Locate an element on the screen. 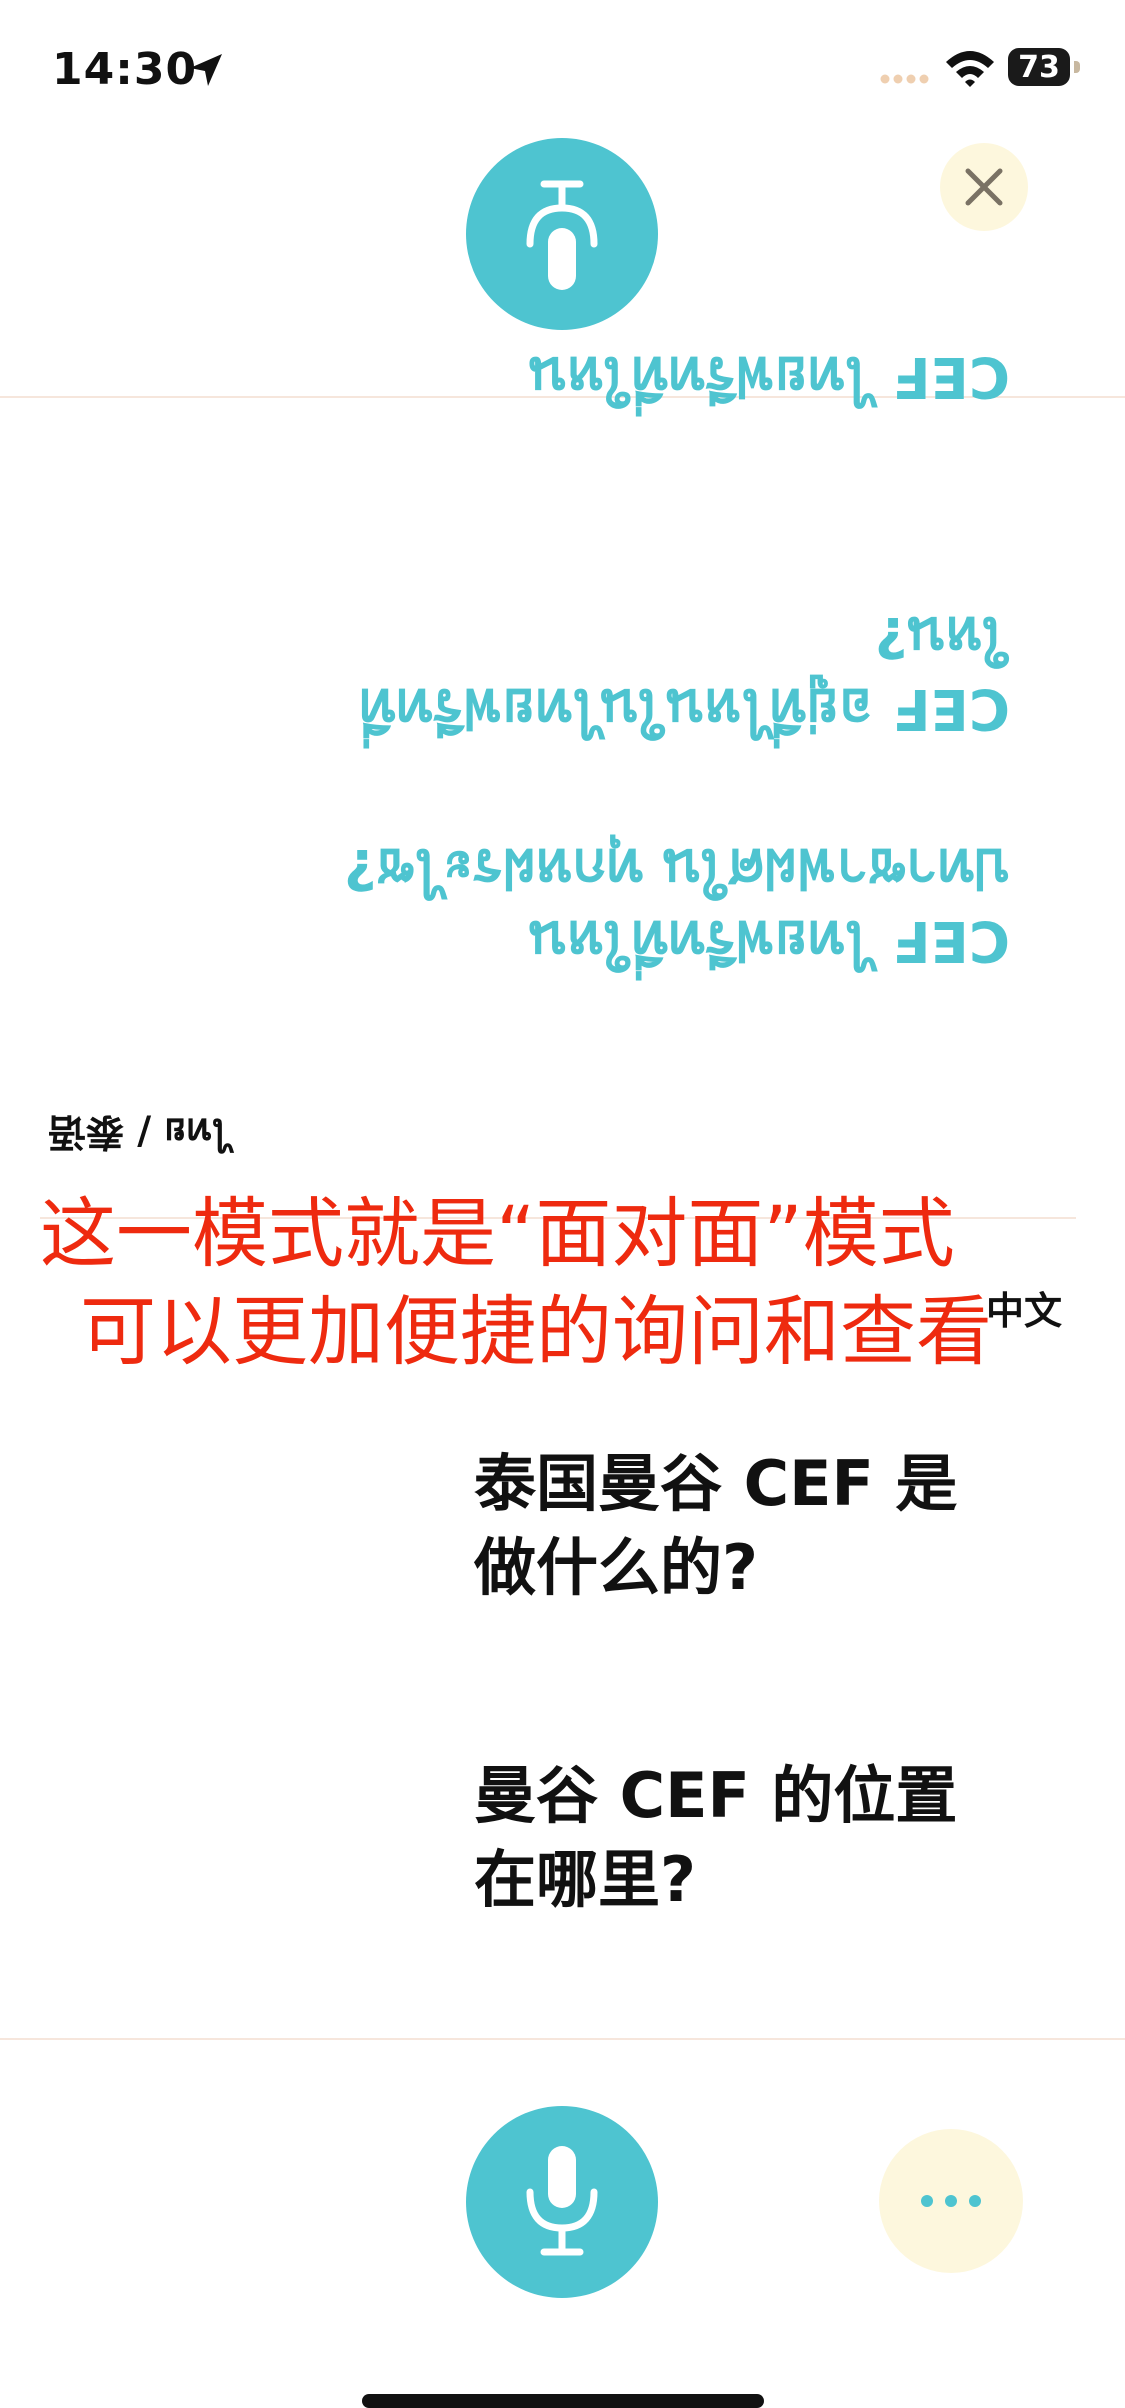 This screenshot has width=1125, height=2408. bottom-divider is located at coordinates (562, 2039).